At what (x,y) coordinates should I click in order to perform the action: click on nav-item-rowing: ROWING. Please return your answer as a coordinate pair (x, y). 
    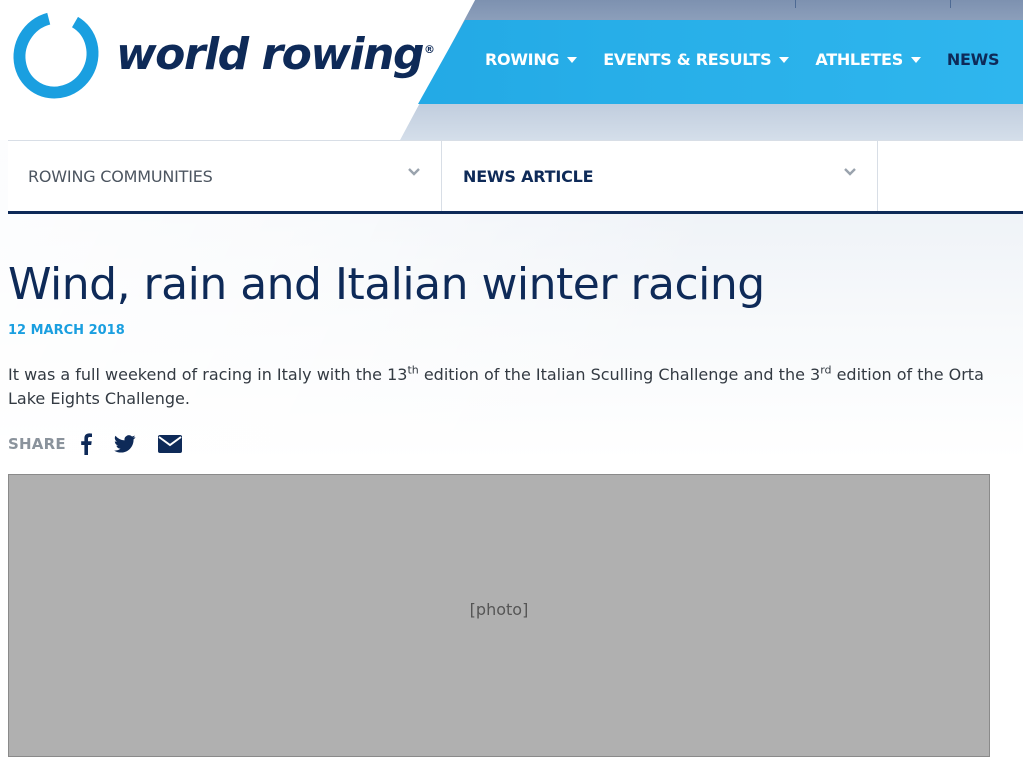
    Looking at the image, I should click on (531, 59).